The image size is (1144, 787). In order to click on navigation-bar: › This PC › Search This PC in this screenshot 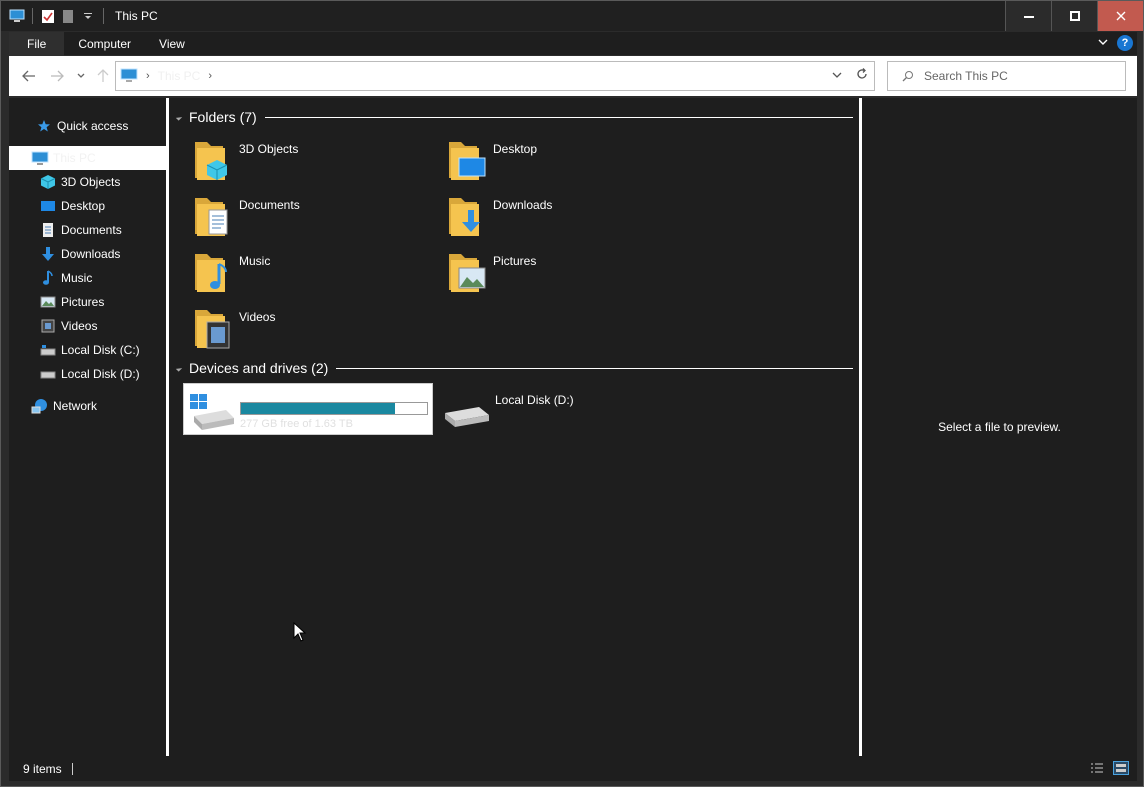, I will do `click(573, 76)`.